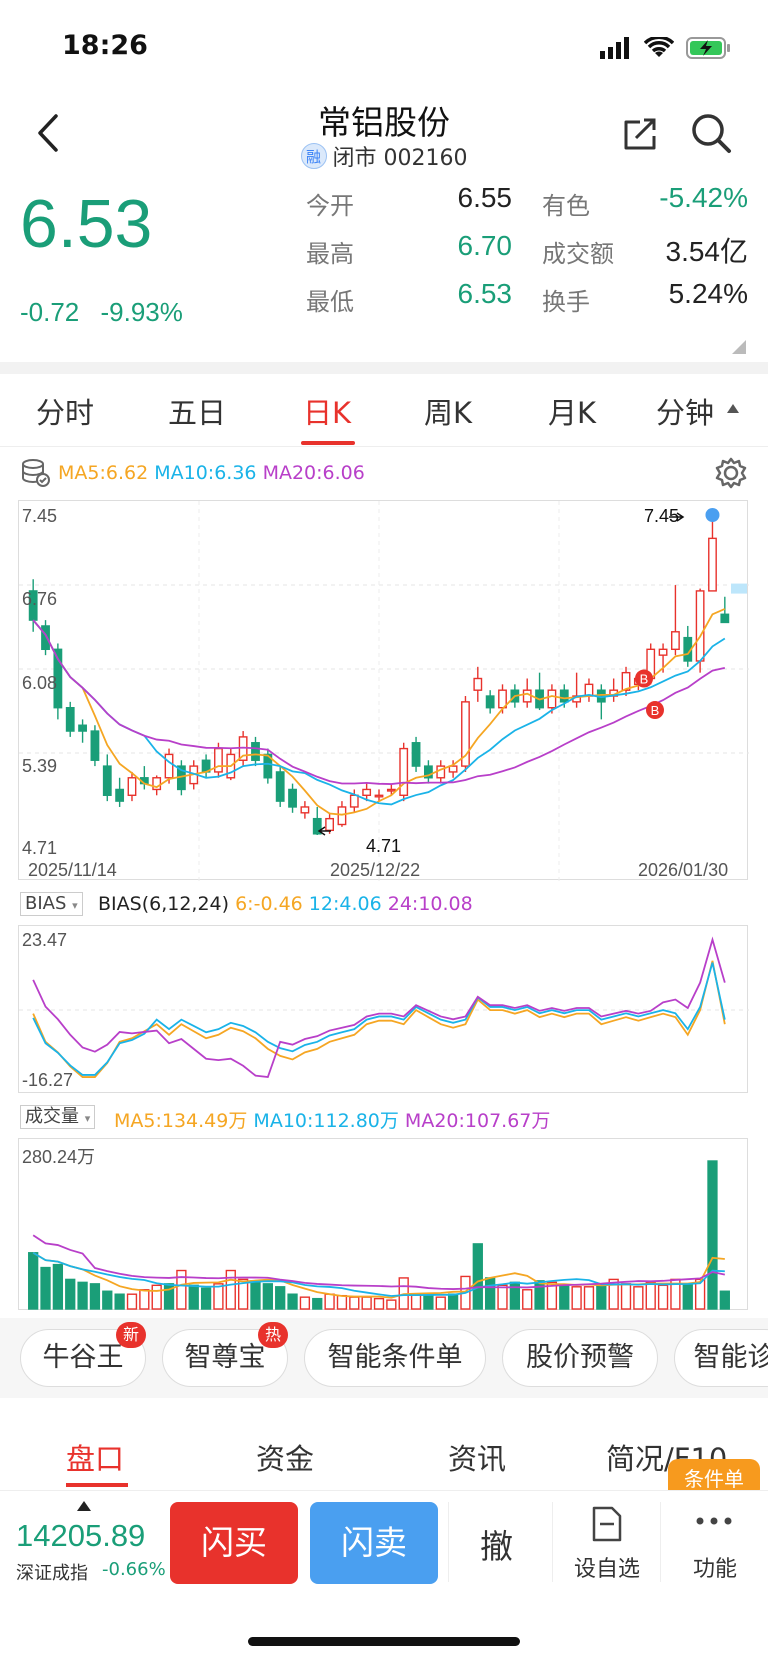 The image size is (768, 1663). I want to click on expand-corner-icon, so click(738, 347).